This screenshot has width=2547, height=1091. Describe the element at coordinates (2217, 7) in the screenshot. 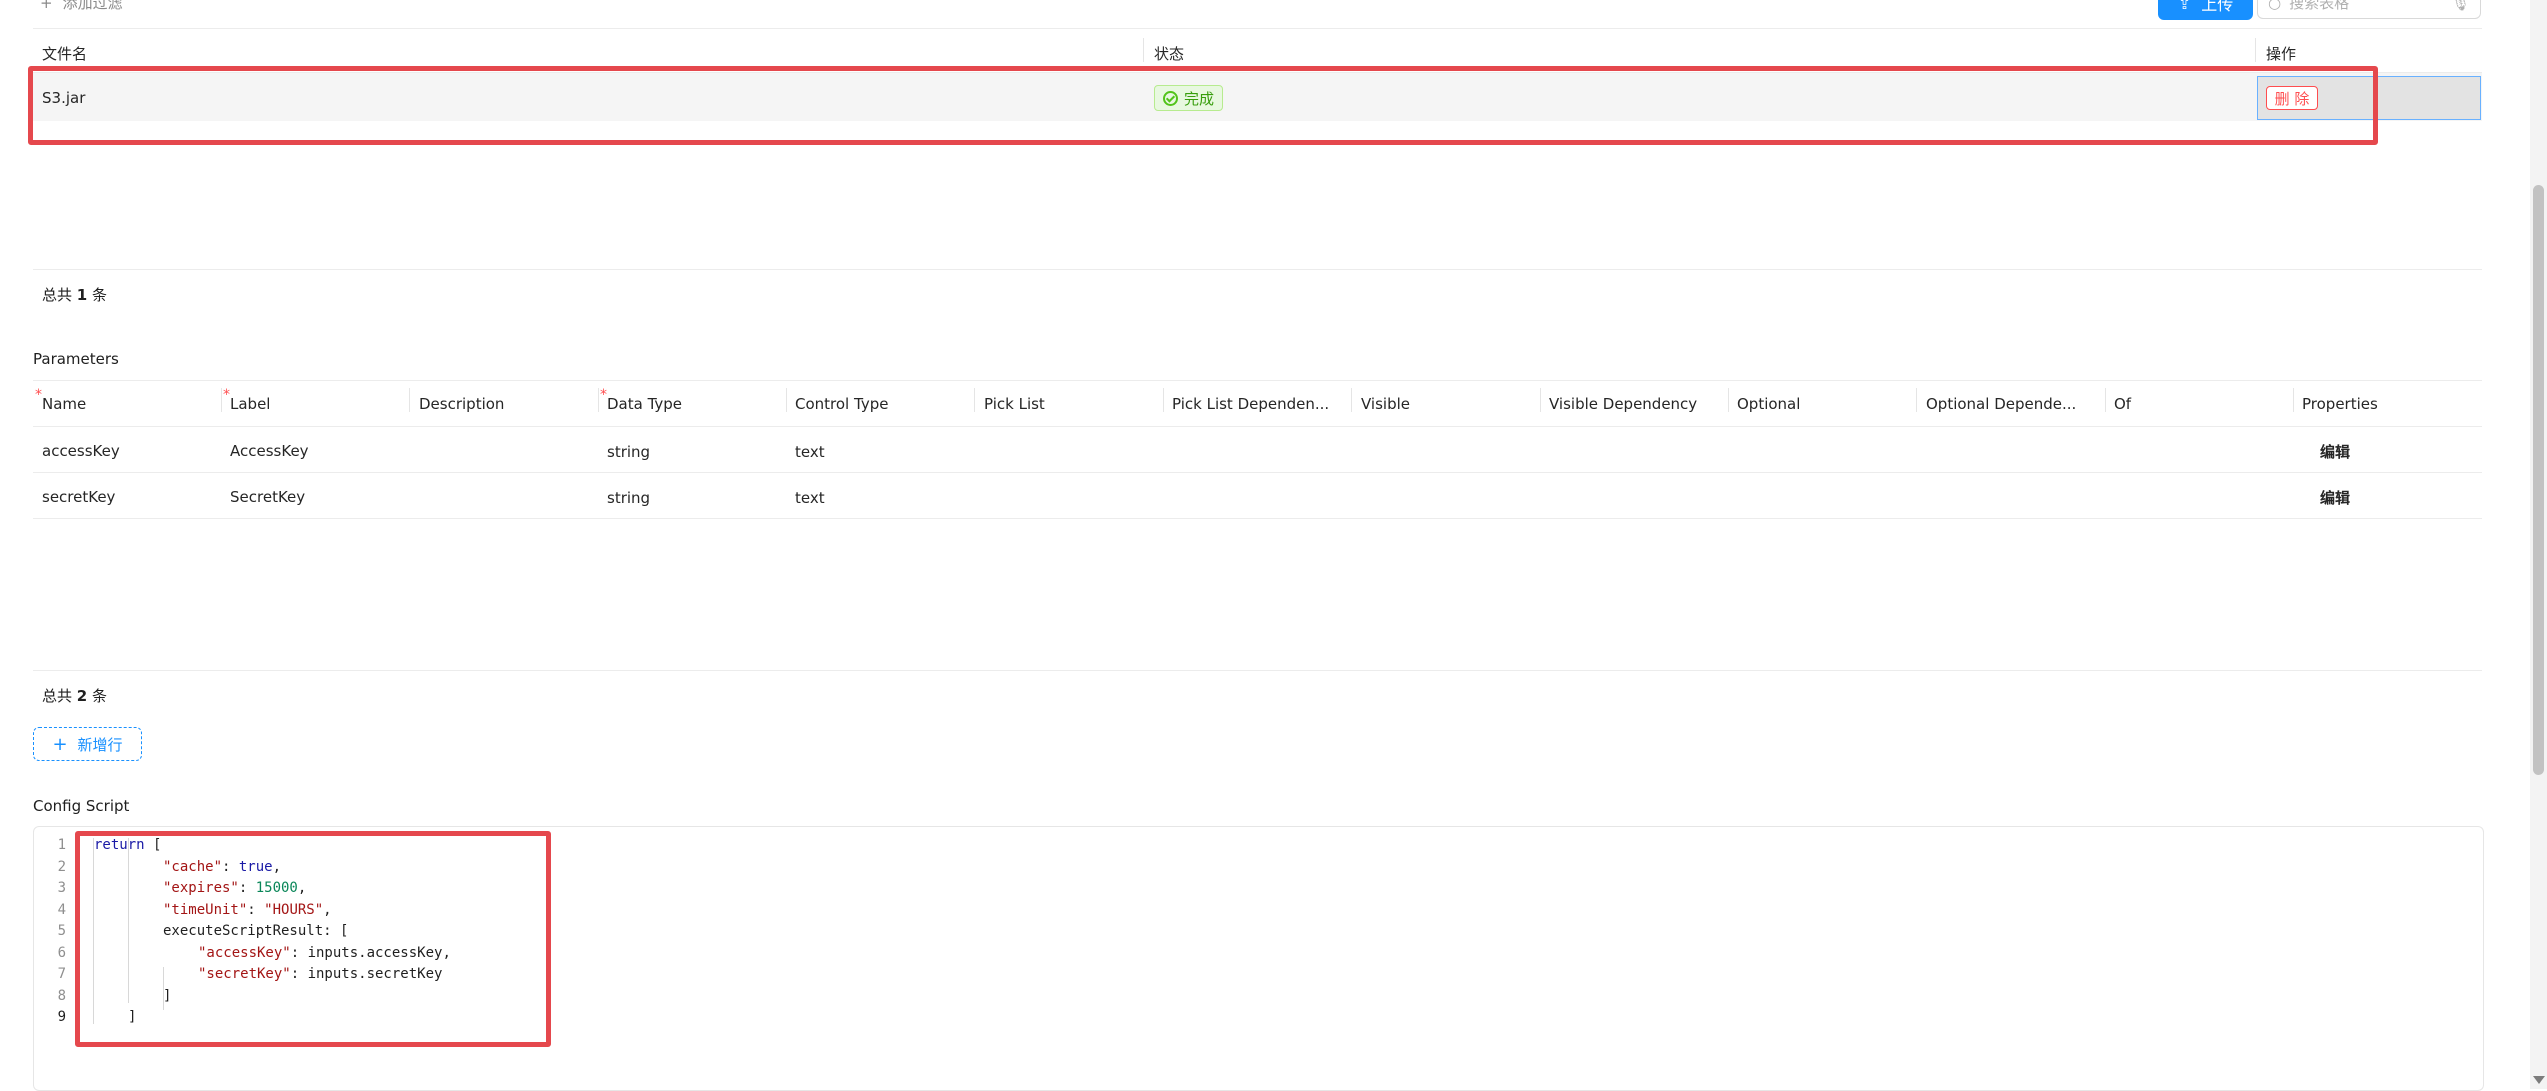

I see `upload-label: 上传` at that location.